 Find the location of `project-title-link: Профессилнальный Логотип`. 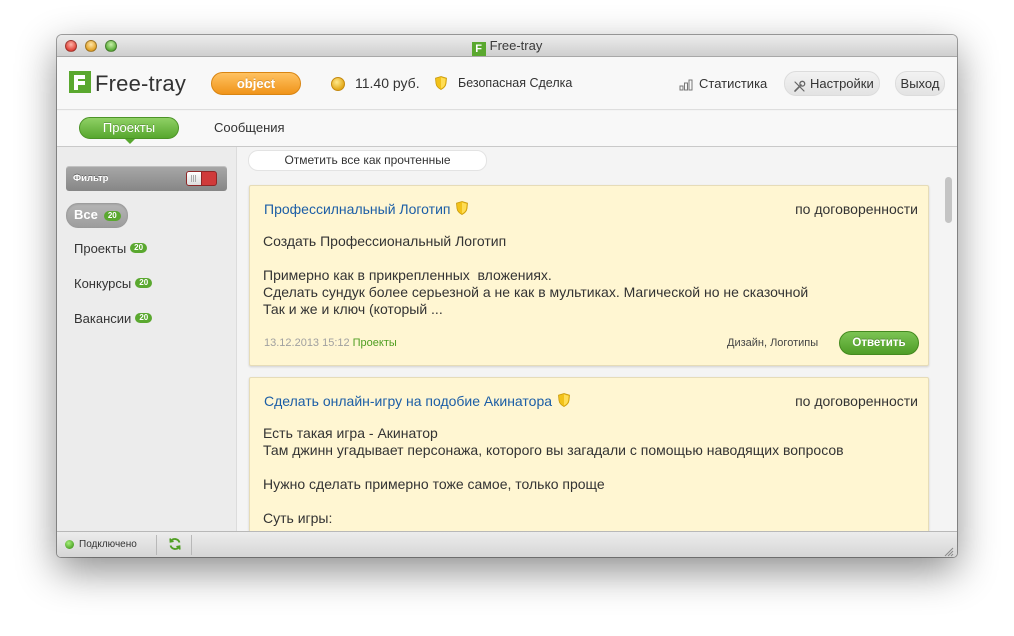

project-title-link: Профессилнальный Логотип is located at coordinates (366, 209).